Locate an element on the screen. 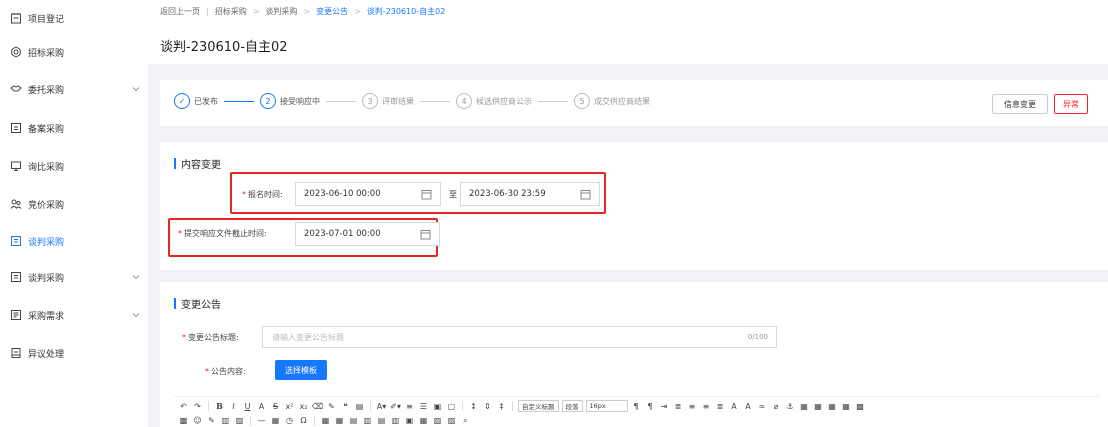  subscript-icon: x₂ is located at coordinates (303, 406).